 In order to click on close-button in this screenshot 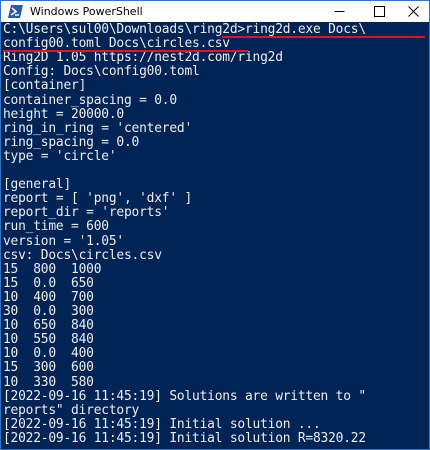, I will do `click(412, 11)`.